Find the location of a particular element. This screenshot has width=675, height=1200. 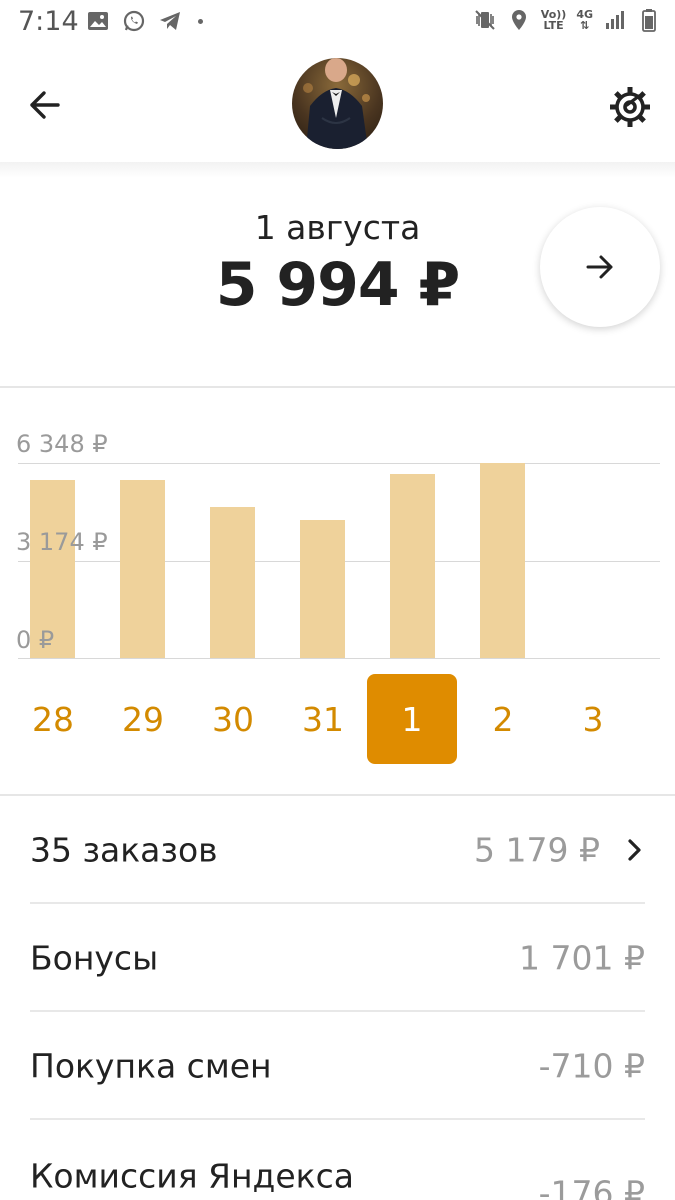

header-shadow is located at coordinates (337, 170).